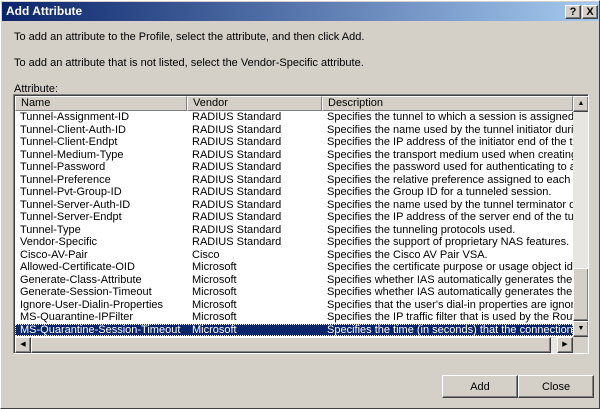 The image size is (600, 409). What do you see at coordinates (54, 254) in the screenshot?
I see `cell-name: Cisco-AV-Pair` at bounding box center [54, 254].